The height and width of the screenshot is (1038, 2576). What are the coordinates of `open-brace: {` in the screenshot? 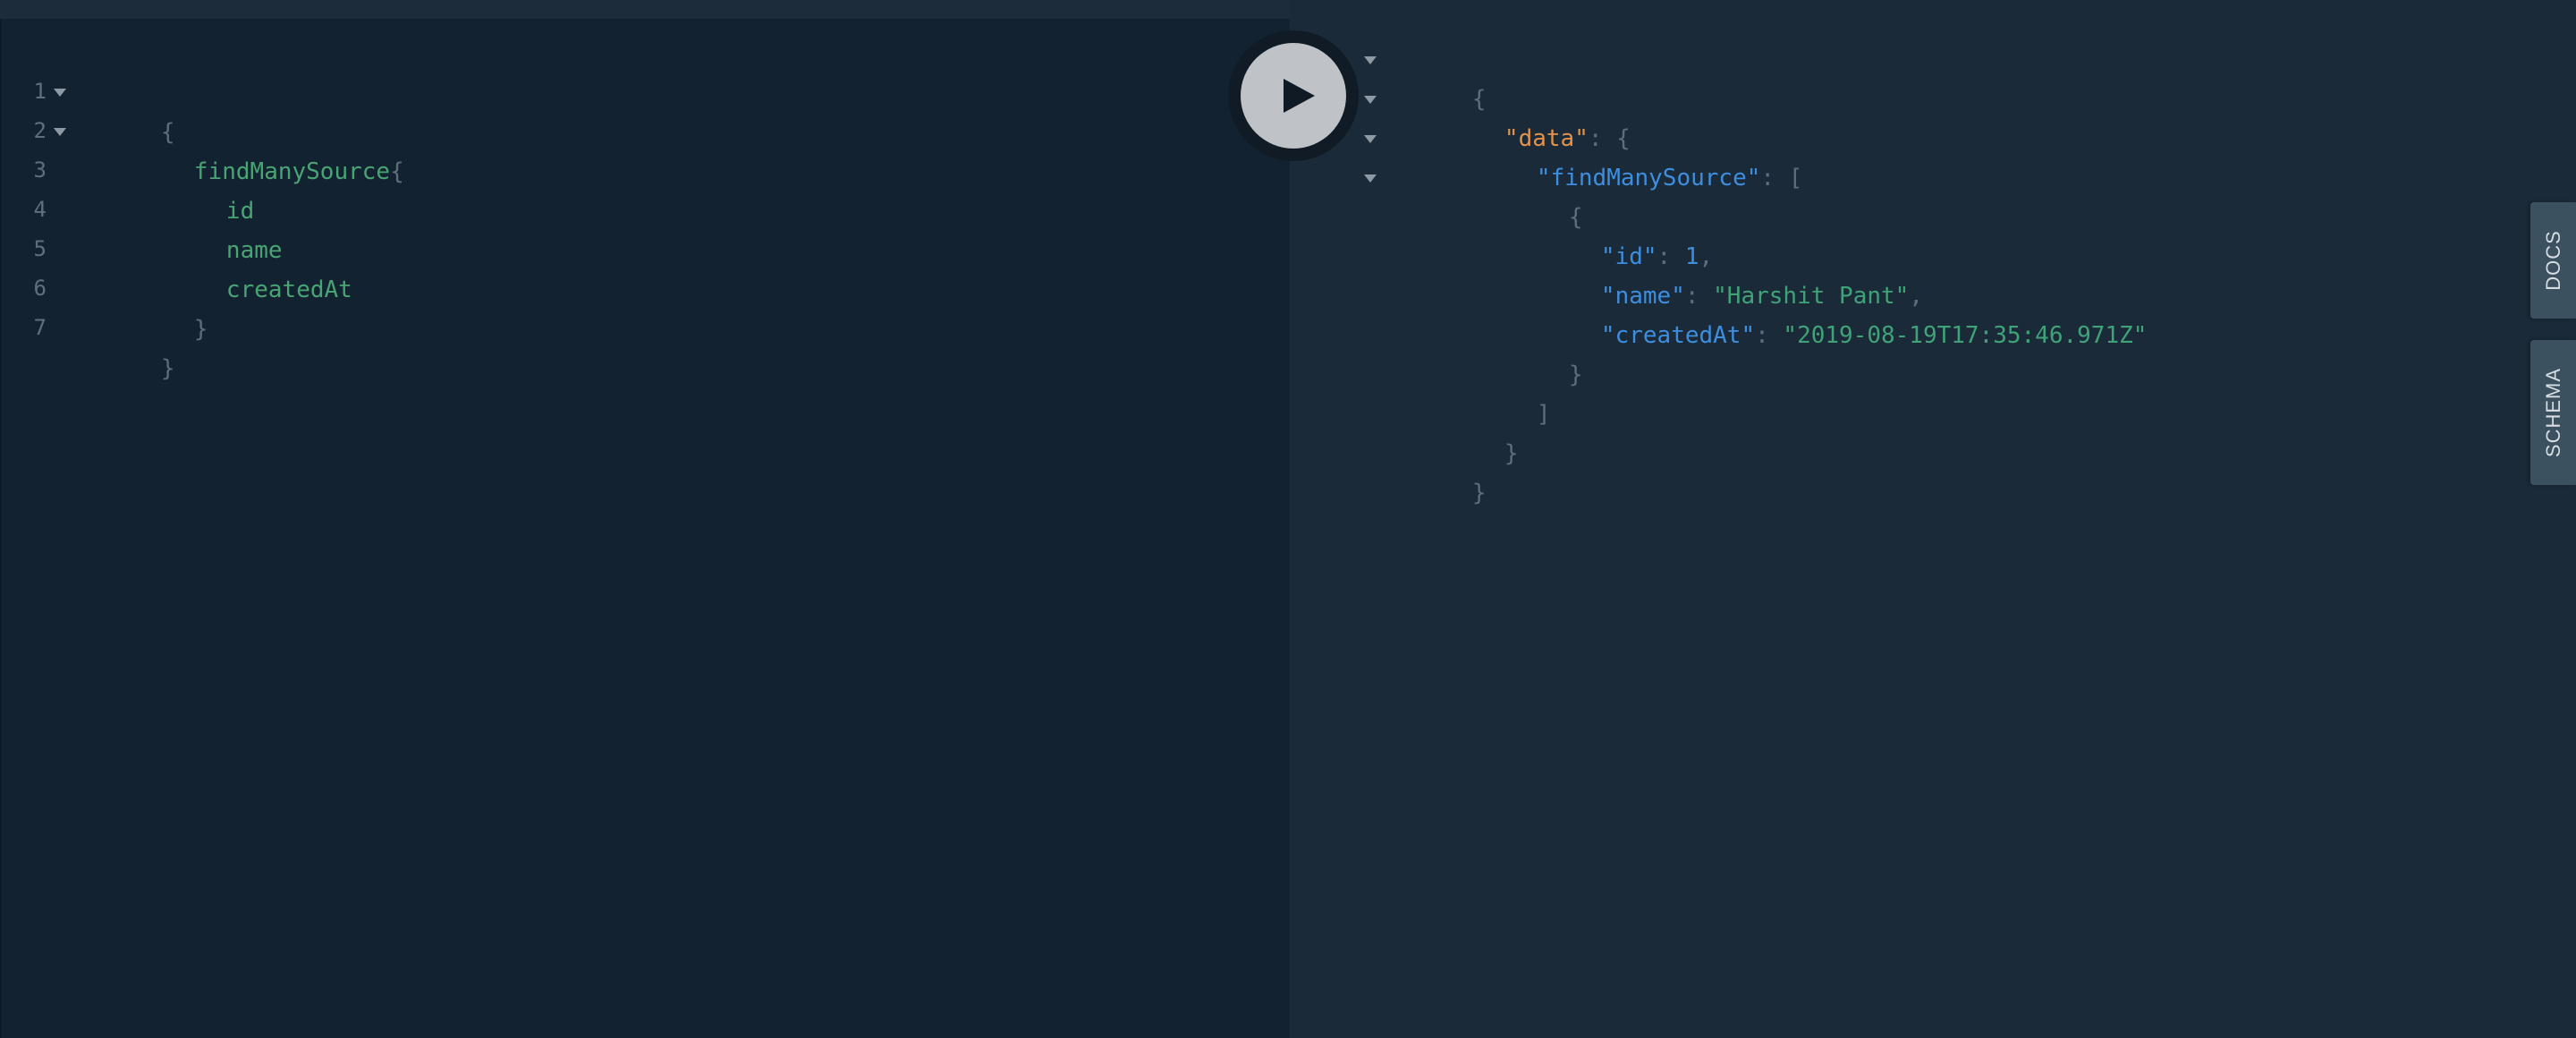 It's located at (397, 171).